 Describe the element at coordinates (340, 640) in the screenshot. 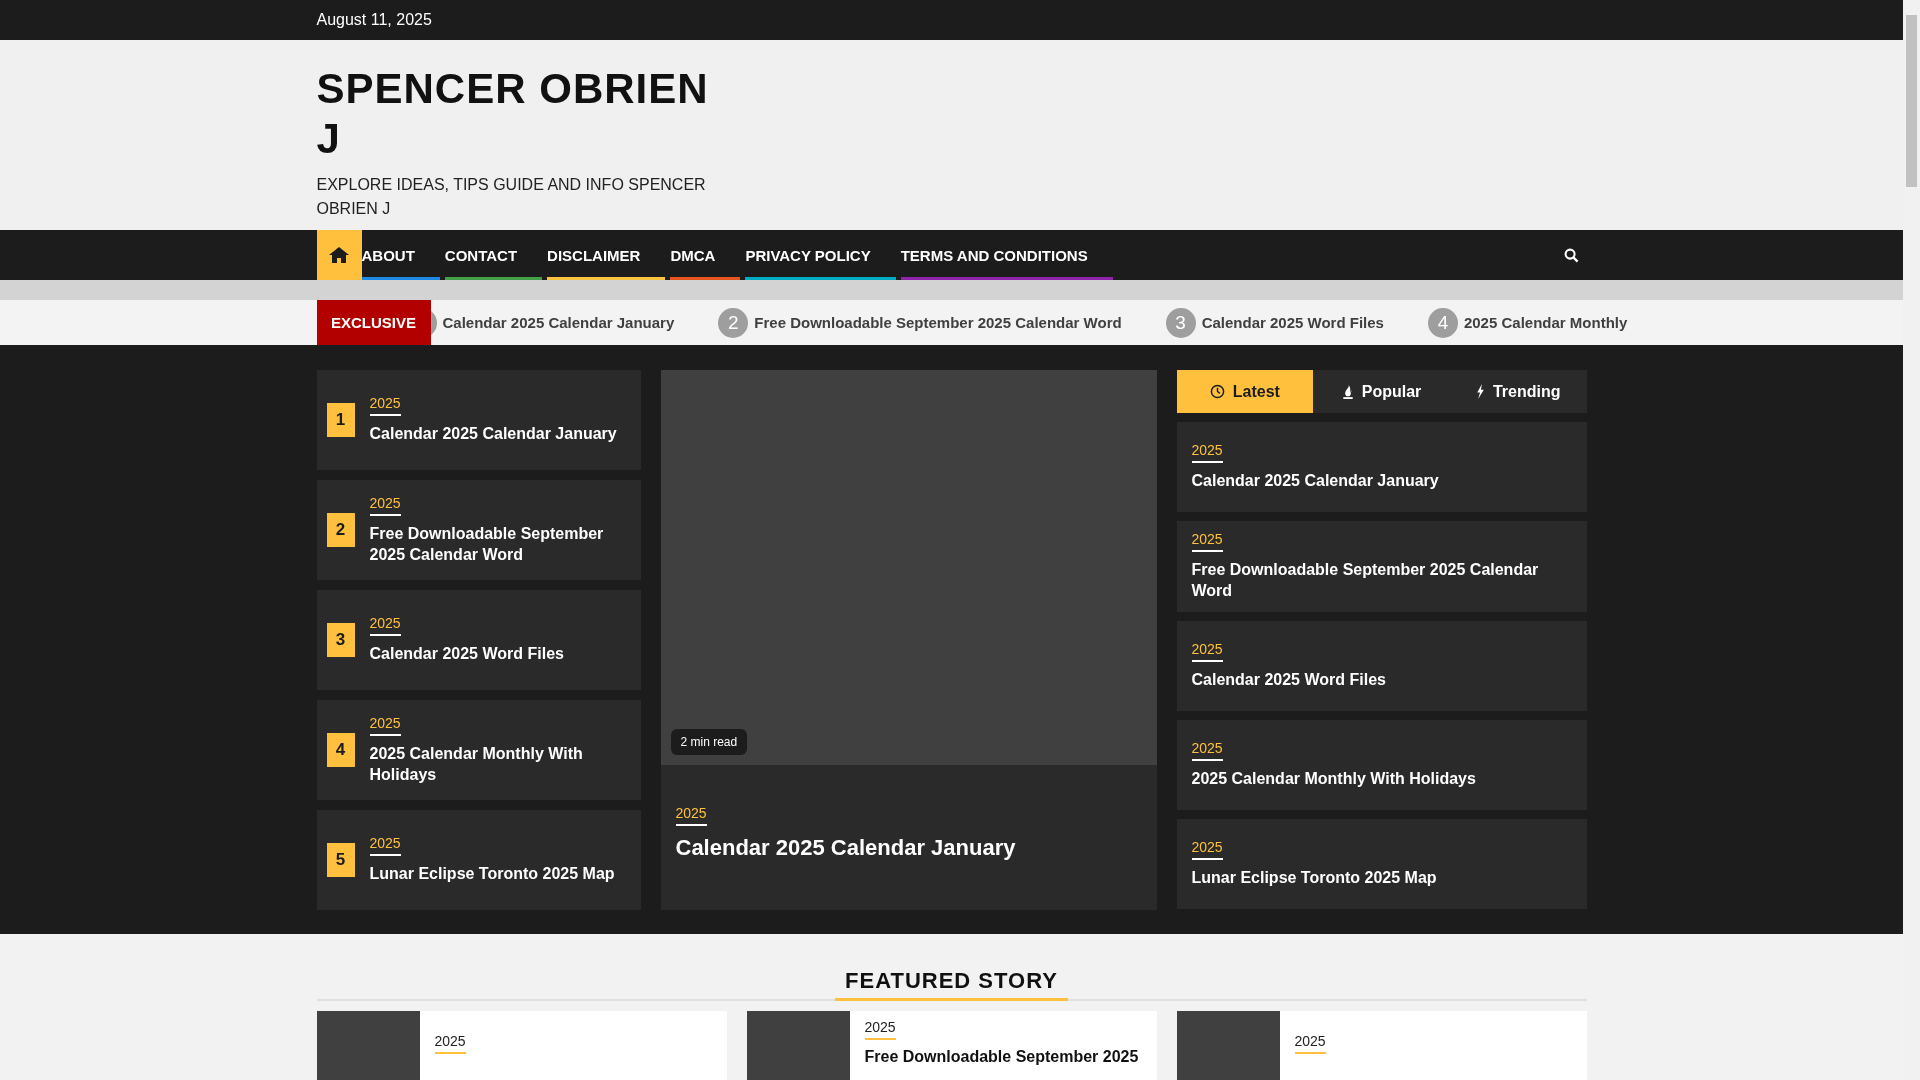

I see `rank-number: 3` at that location.